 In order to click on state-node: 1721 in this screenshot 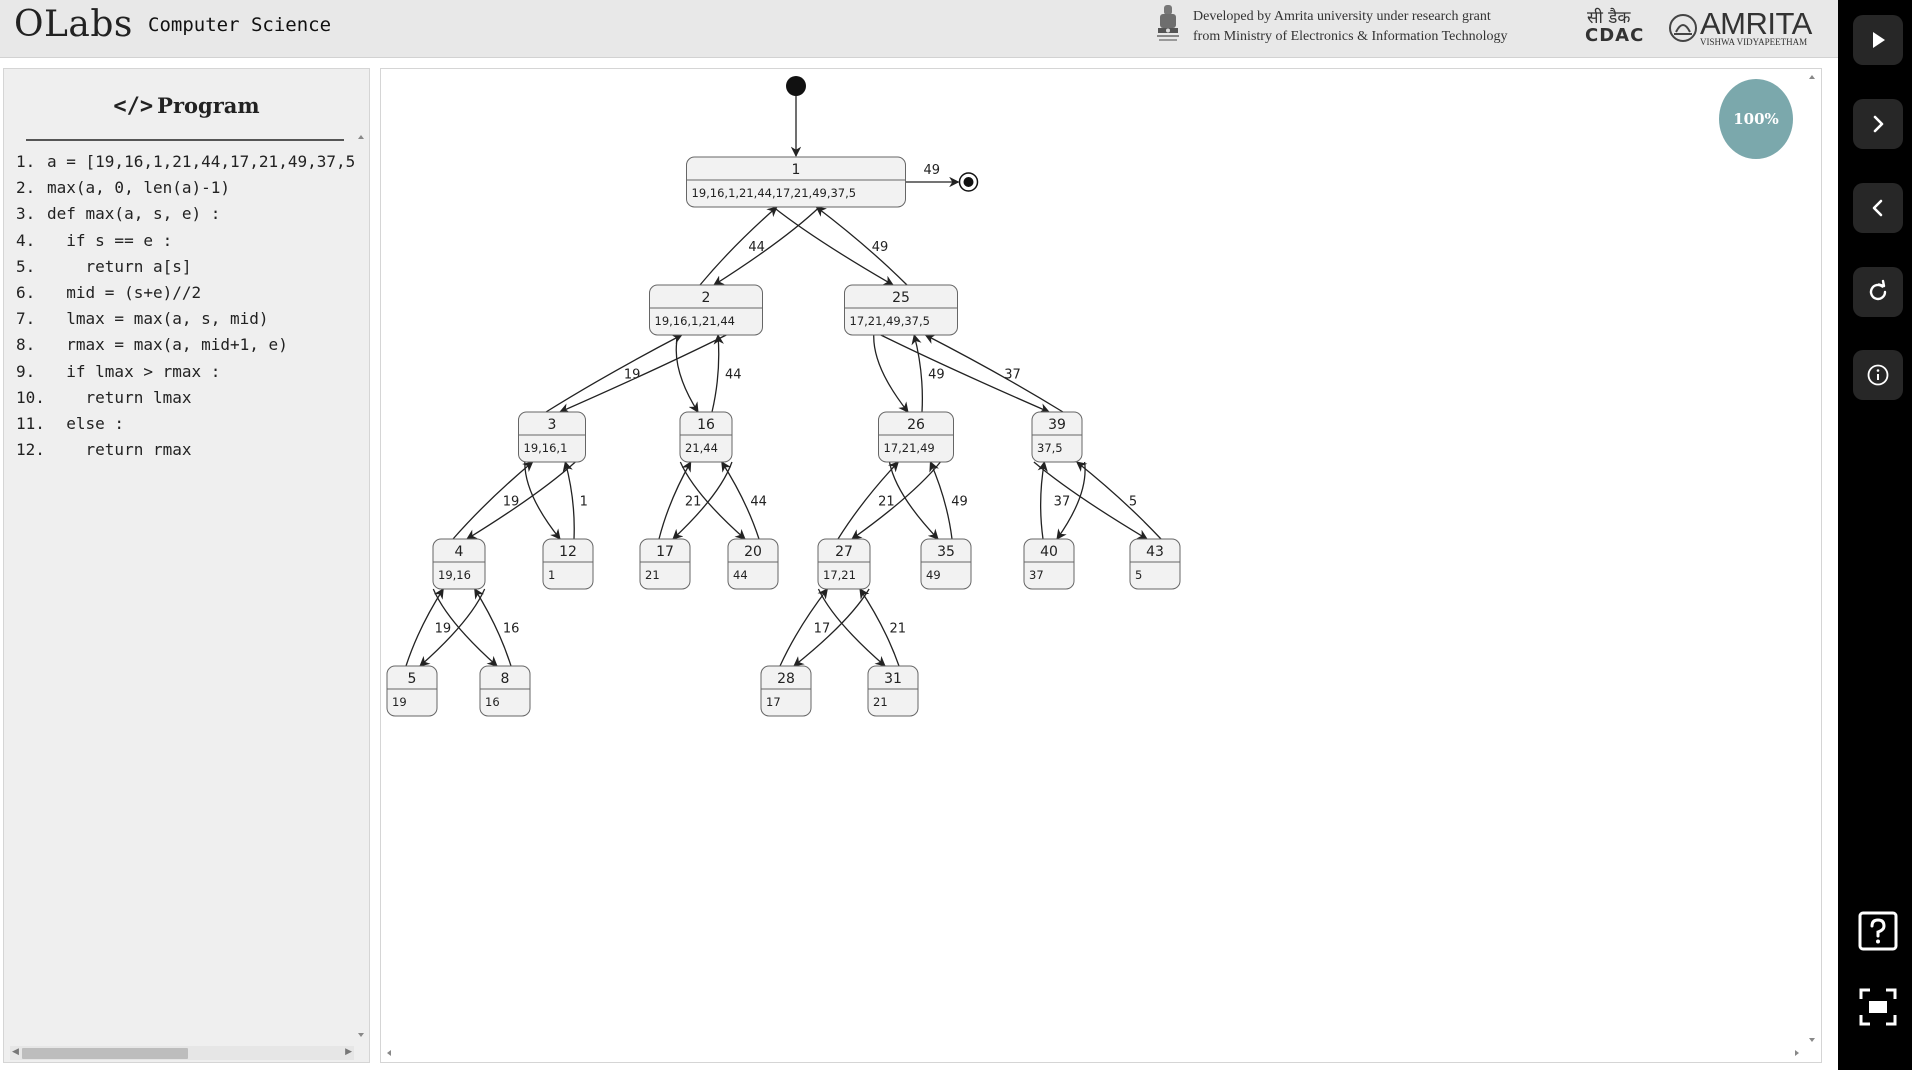, I will do `click(665, 564)`.